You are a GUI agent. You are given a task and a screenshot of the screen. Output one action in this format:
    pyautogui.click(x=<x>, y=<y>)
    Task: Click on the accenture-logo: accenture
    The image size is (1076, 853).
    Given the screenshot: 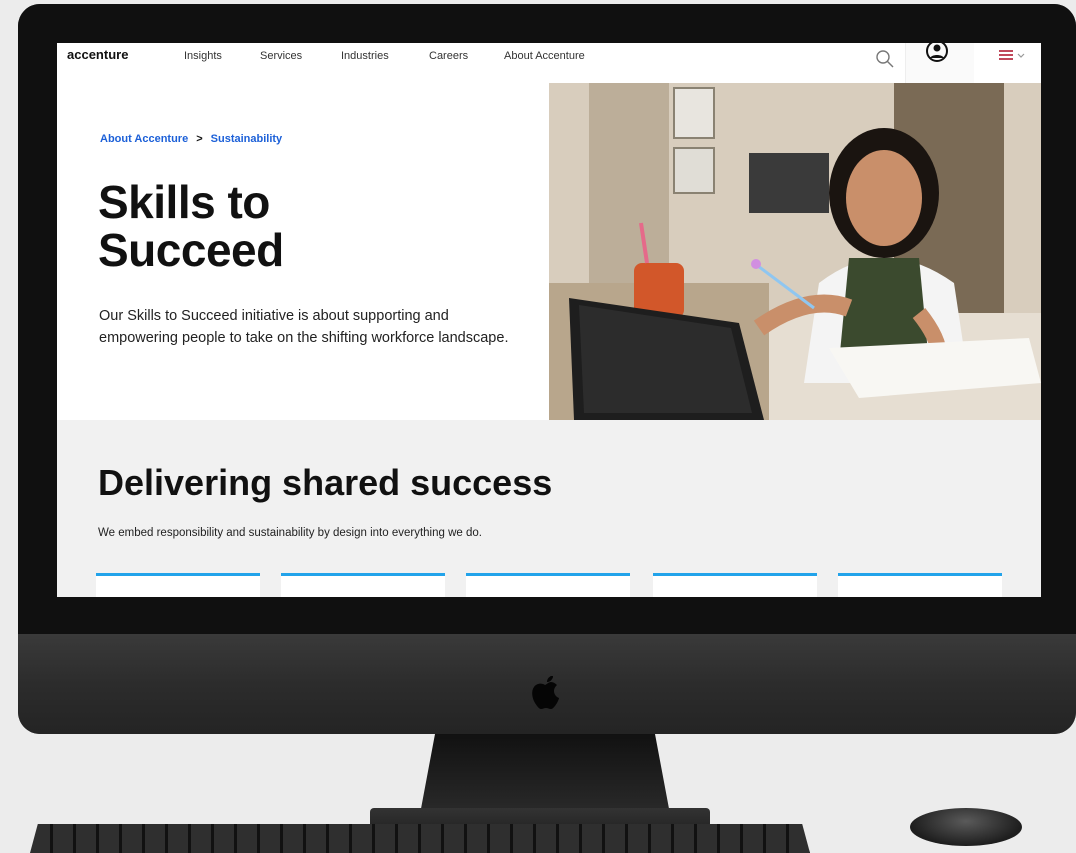 What is the action you would take?
    pyautogui.click(x=97, y=54)
    